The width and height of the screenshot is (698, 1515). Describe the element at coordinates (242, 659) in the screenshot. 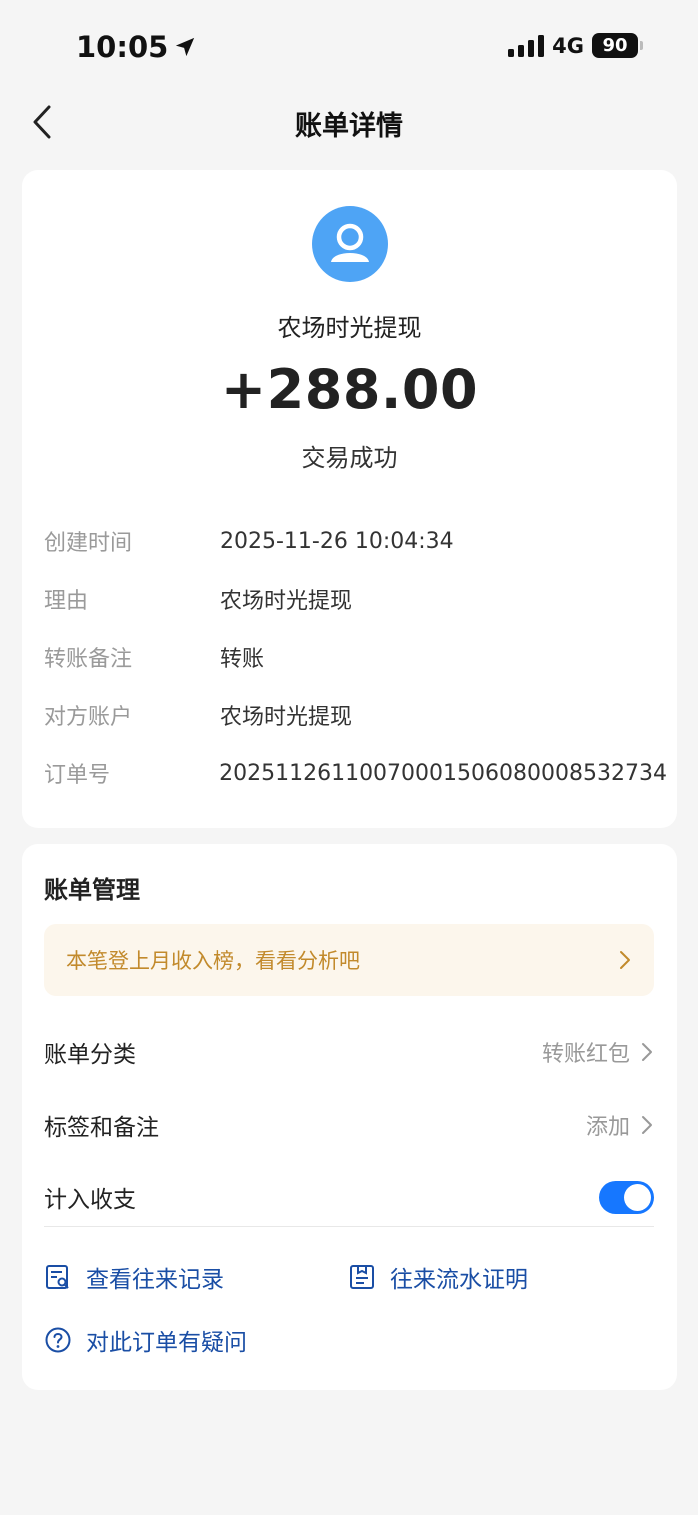

I see `detail-value: 转账` at that location.